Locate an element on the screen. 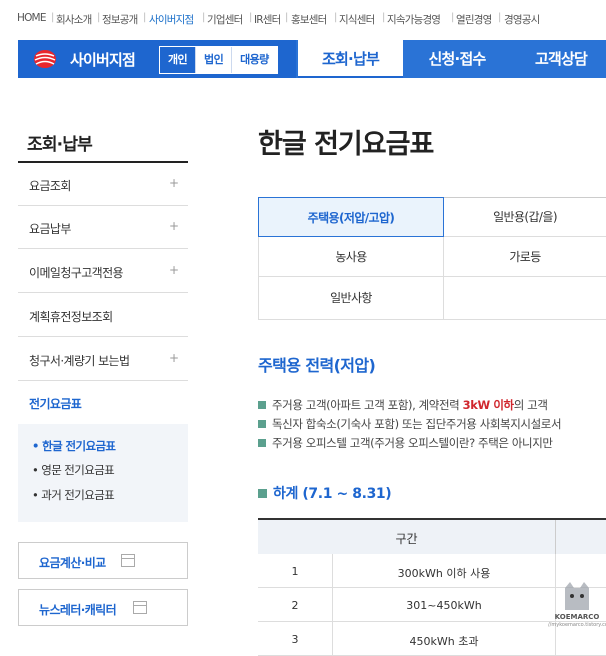  button-label: 뉴스레터·캐릭터 is located at coordinates (78, 610).